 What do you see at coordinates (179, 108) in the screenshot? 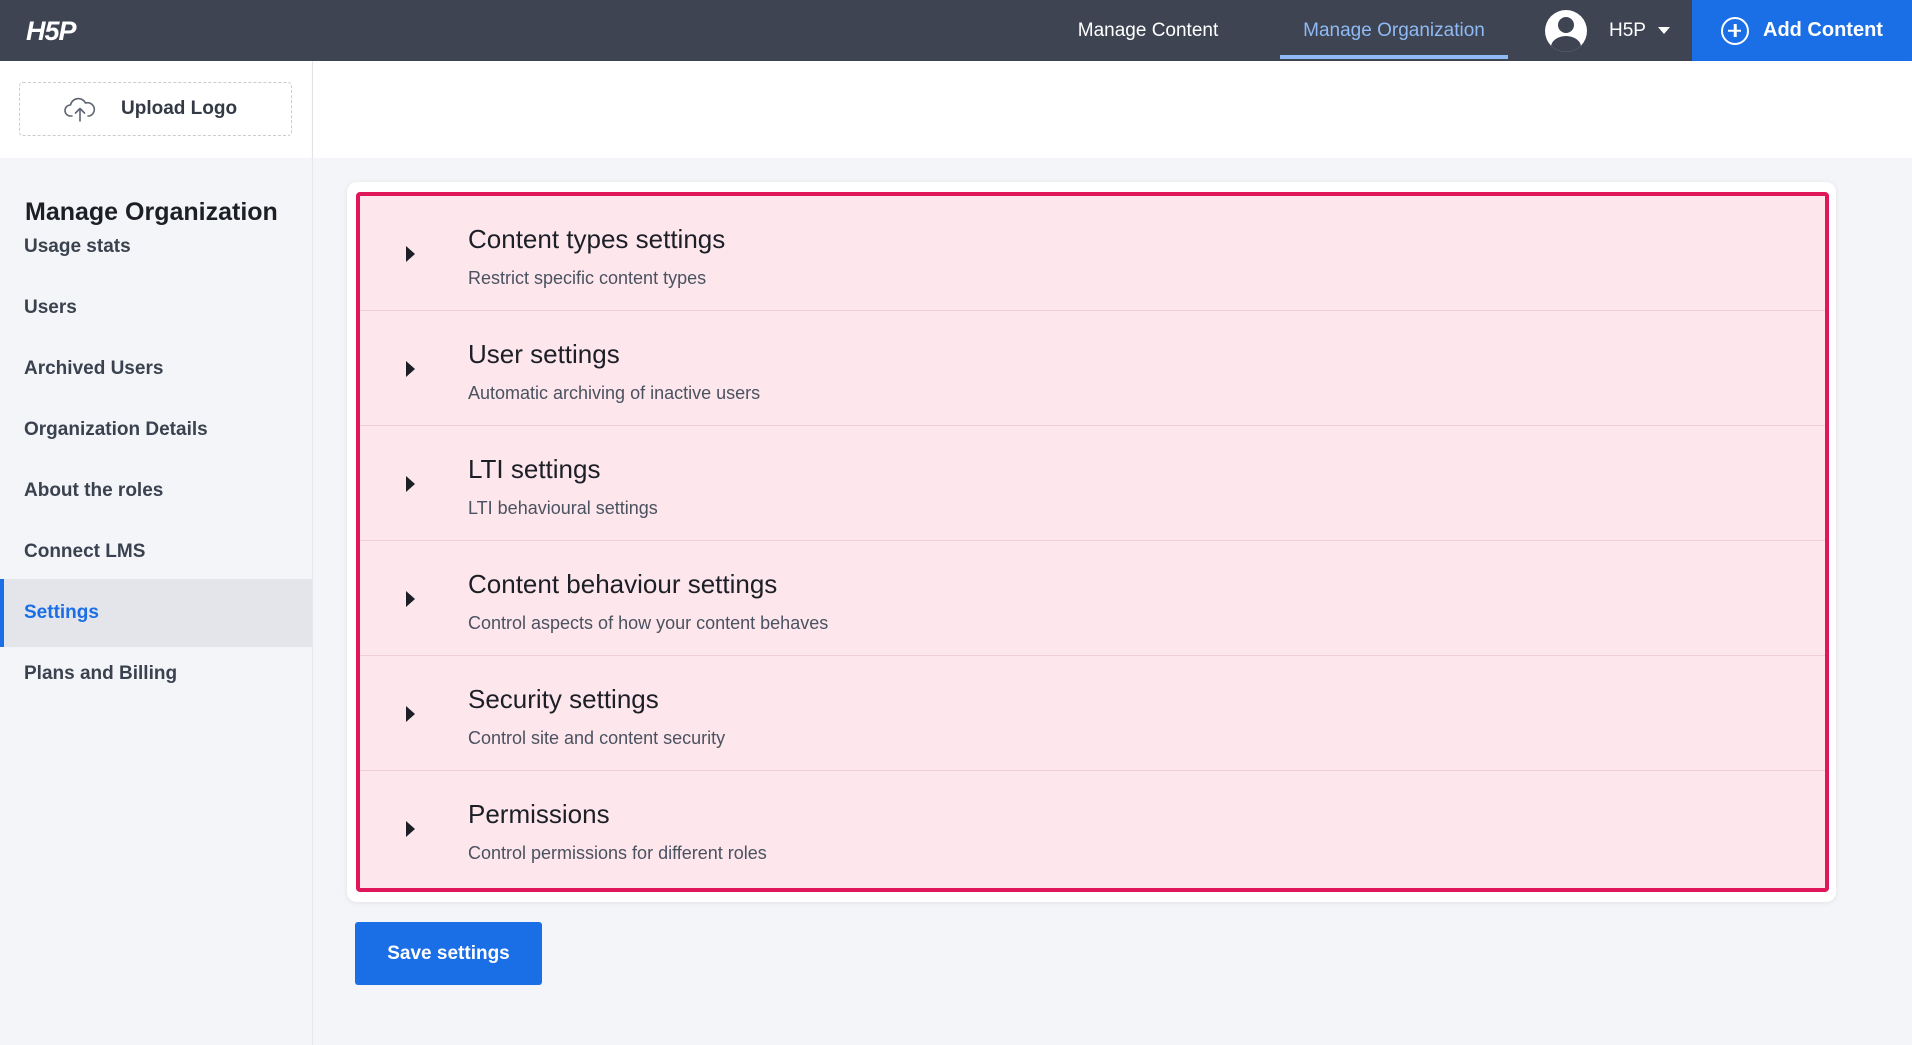
I see `upload-logo-label: Upload Logo` at bounding box center [179, 108].